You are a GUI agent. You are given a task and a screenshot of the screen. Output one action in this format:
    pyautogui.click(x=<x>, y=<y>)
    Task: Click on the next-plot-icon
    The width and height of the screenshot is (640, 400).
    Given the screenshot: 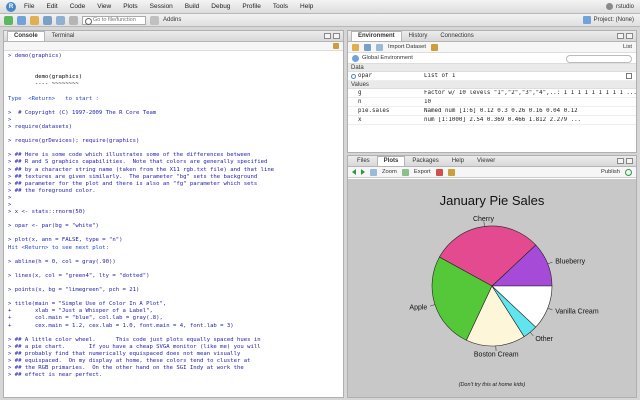 What is the action you would take?
    pyautogui.click(x=363, y=172)
    